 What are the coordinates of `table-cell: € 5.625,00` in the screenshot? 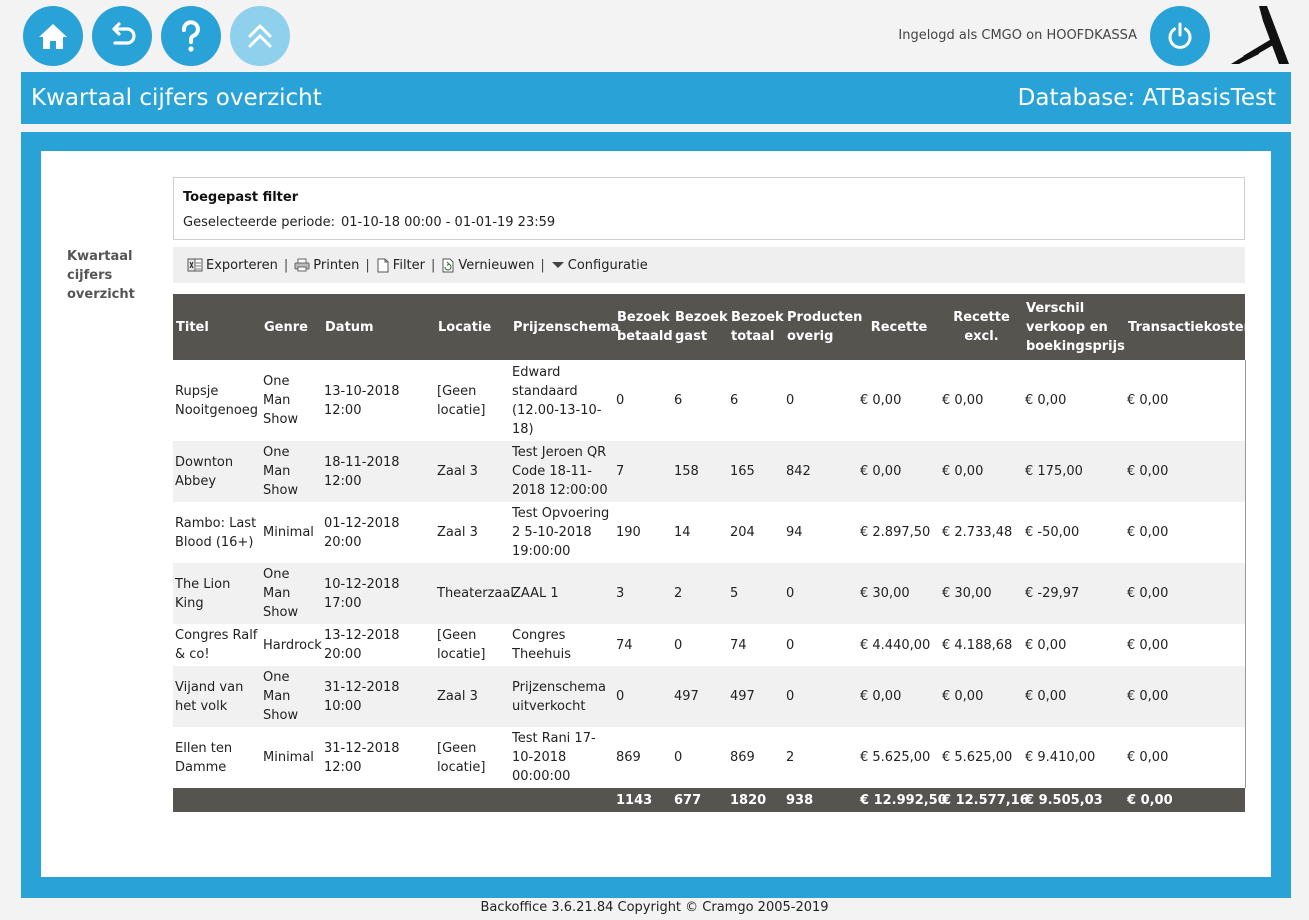 It's located at (899, 757).